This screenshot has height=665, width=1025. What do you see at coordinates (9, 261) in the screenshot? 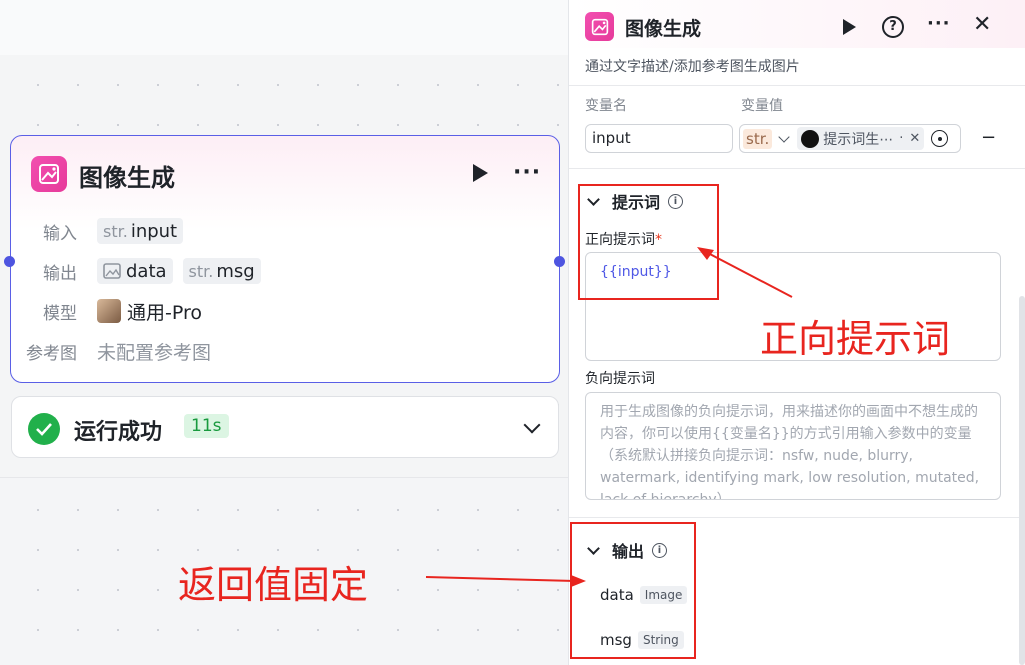
I see `node-input-port` at bounding box center [9, 261].